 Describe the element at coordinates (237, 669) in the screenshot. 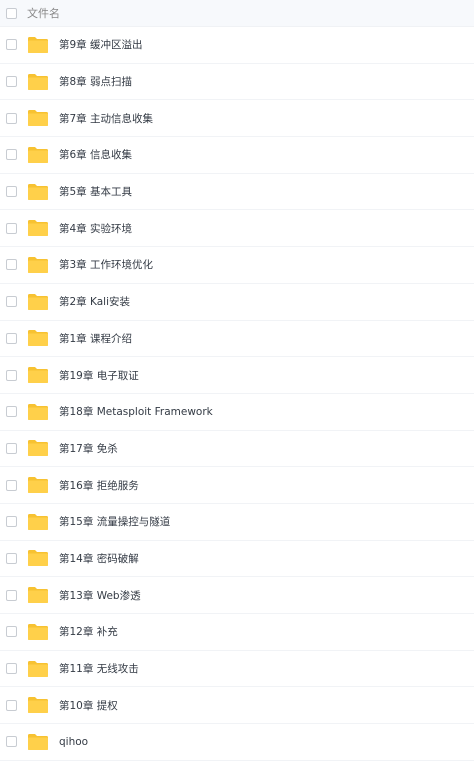

I see `list-item: 第11章 无线攻击` at that location.